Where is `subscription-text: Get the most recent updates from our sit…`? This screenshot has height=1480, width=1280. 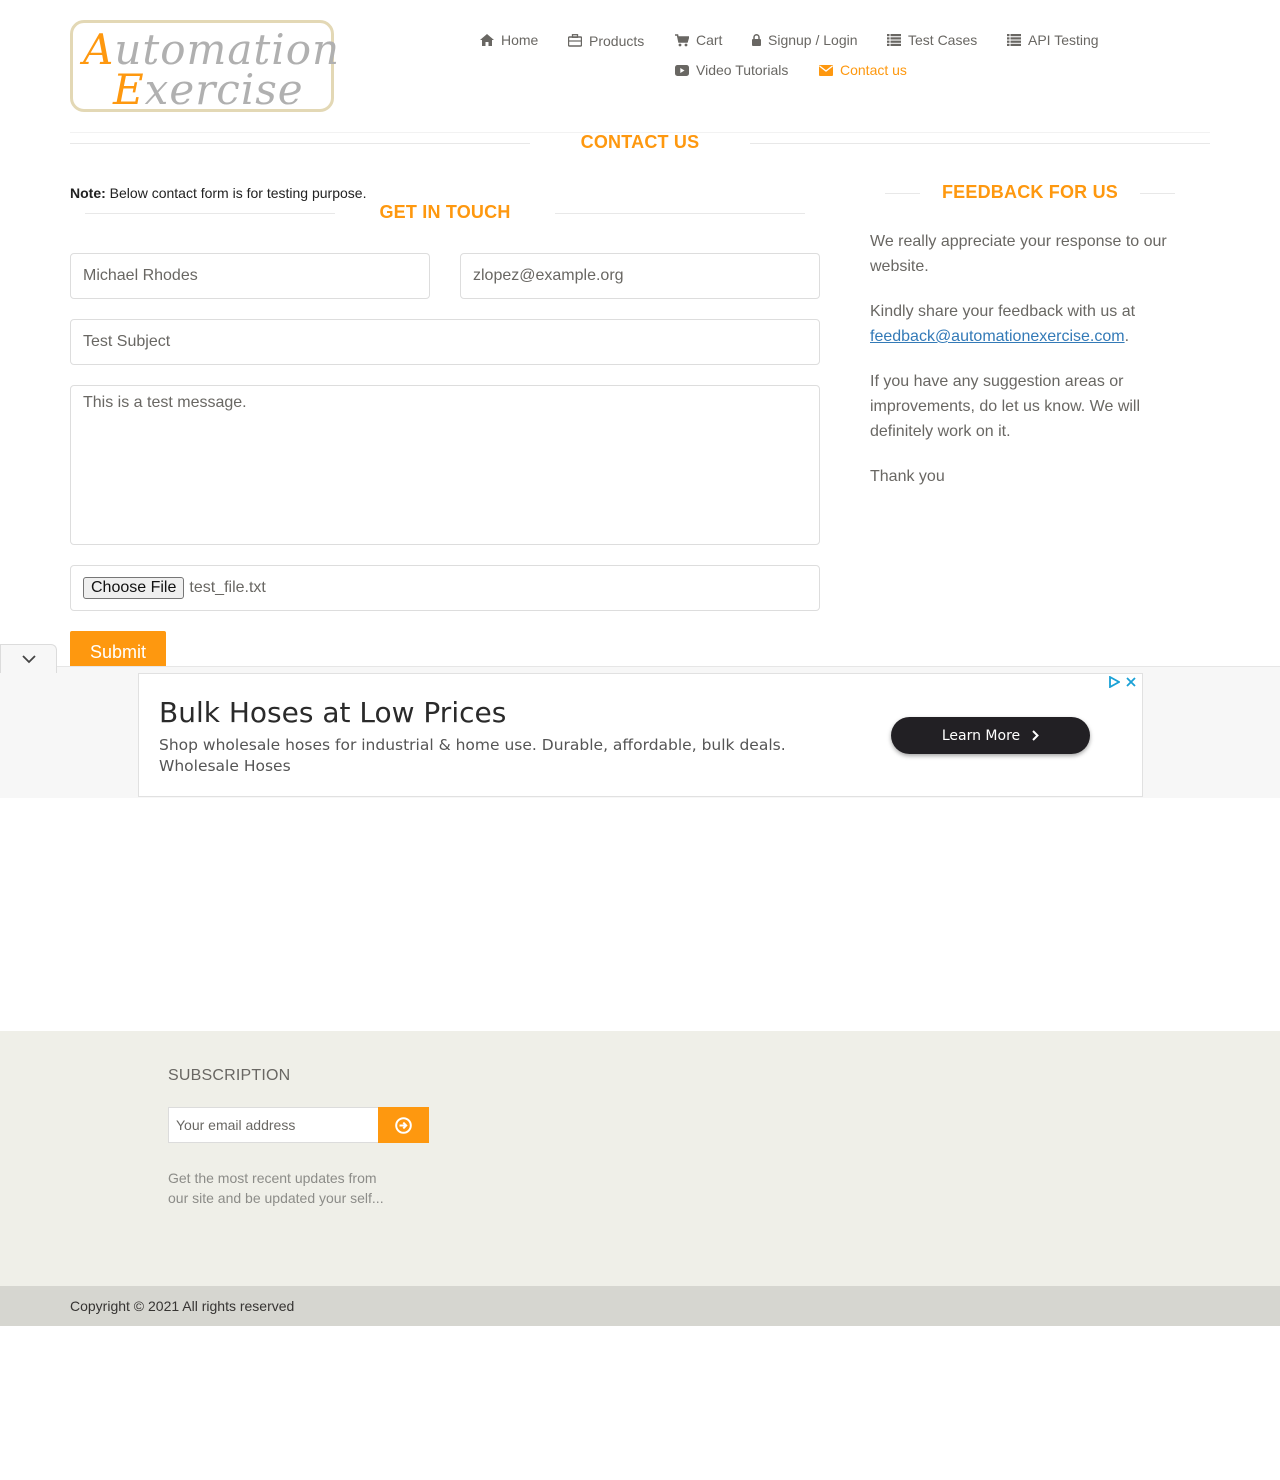
subscription-text: Get the most recent updates from our sit… is located at coordinates (276, 1188).